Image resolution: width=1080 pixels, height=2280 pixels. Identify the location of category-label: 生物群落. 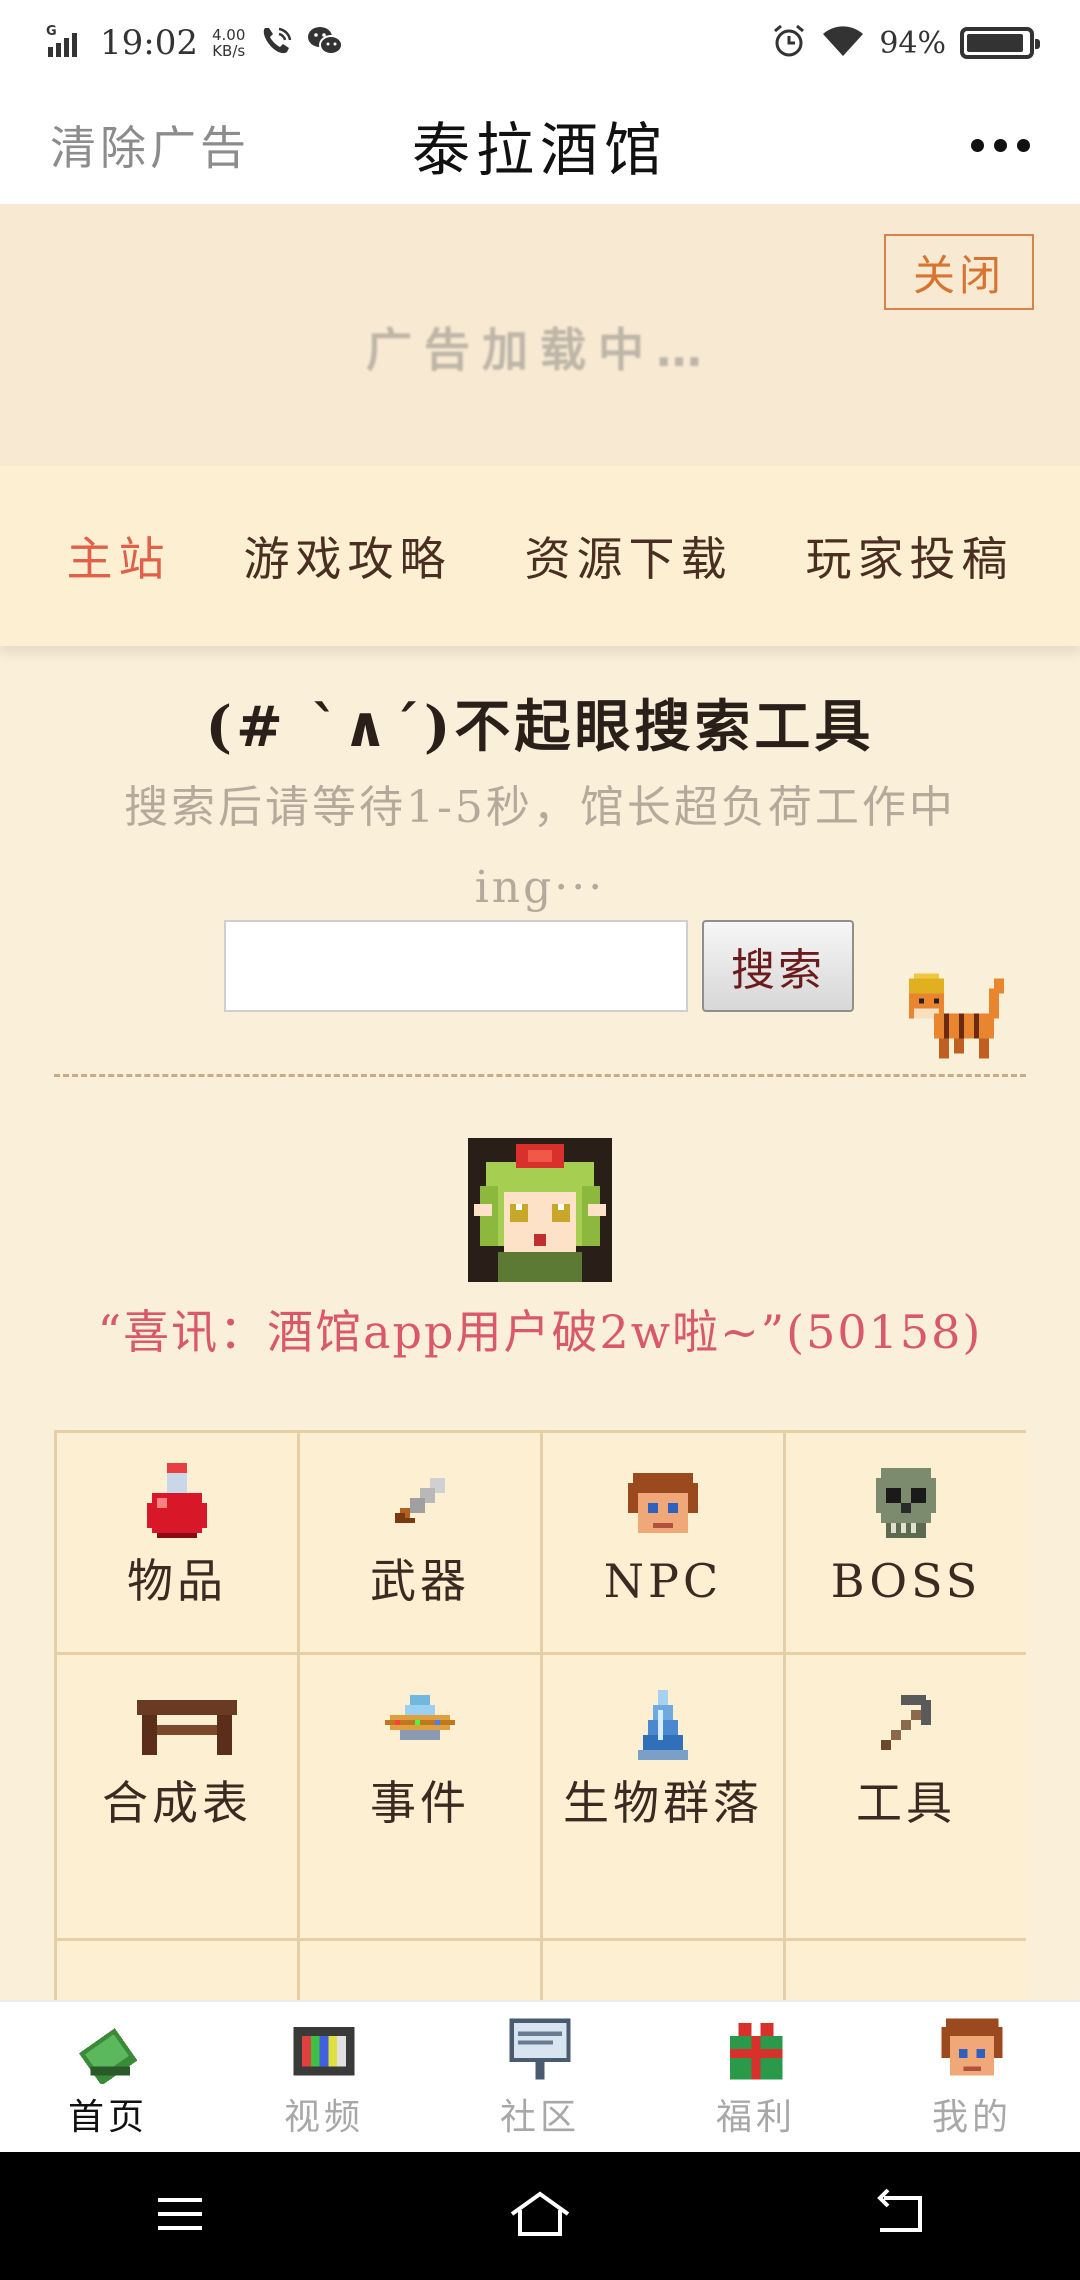
(663, 1803).